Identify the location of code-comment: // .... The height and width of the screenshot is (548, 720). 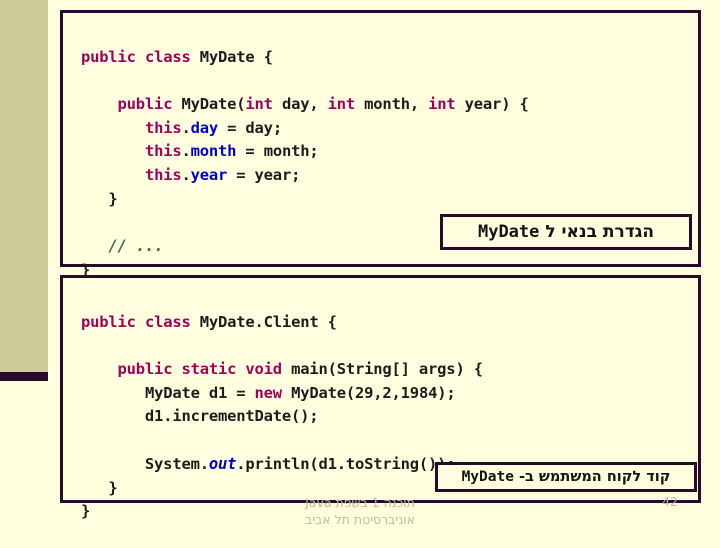
(136, 246).